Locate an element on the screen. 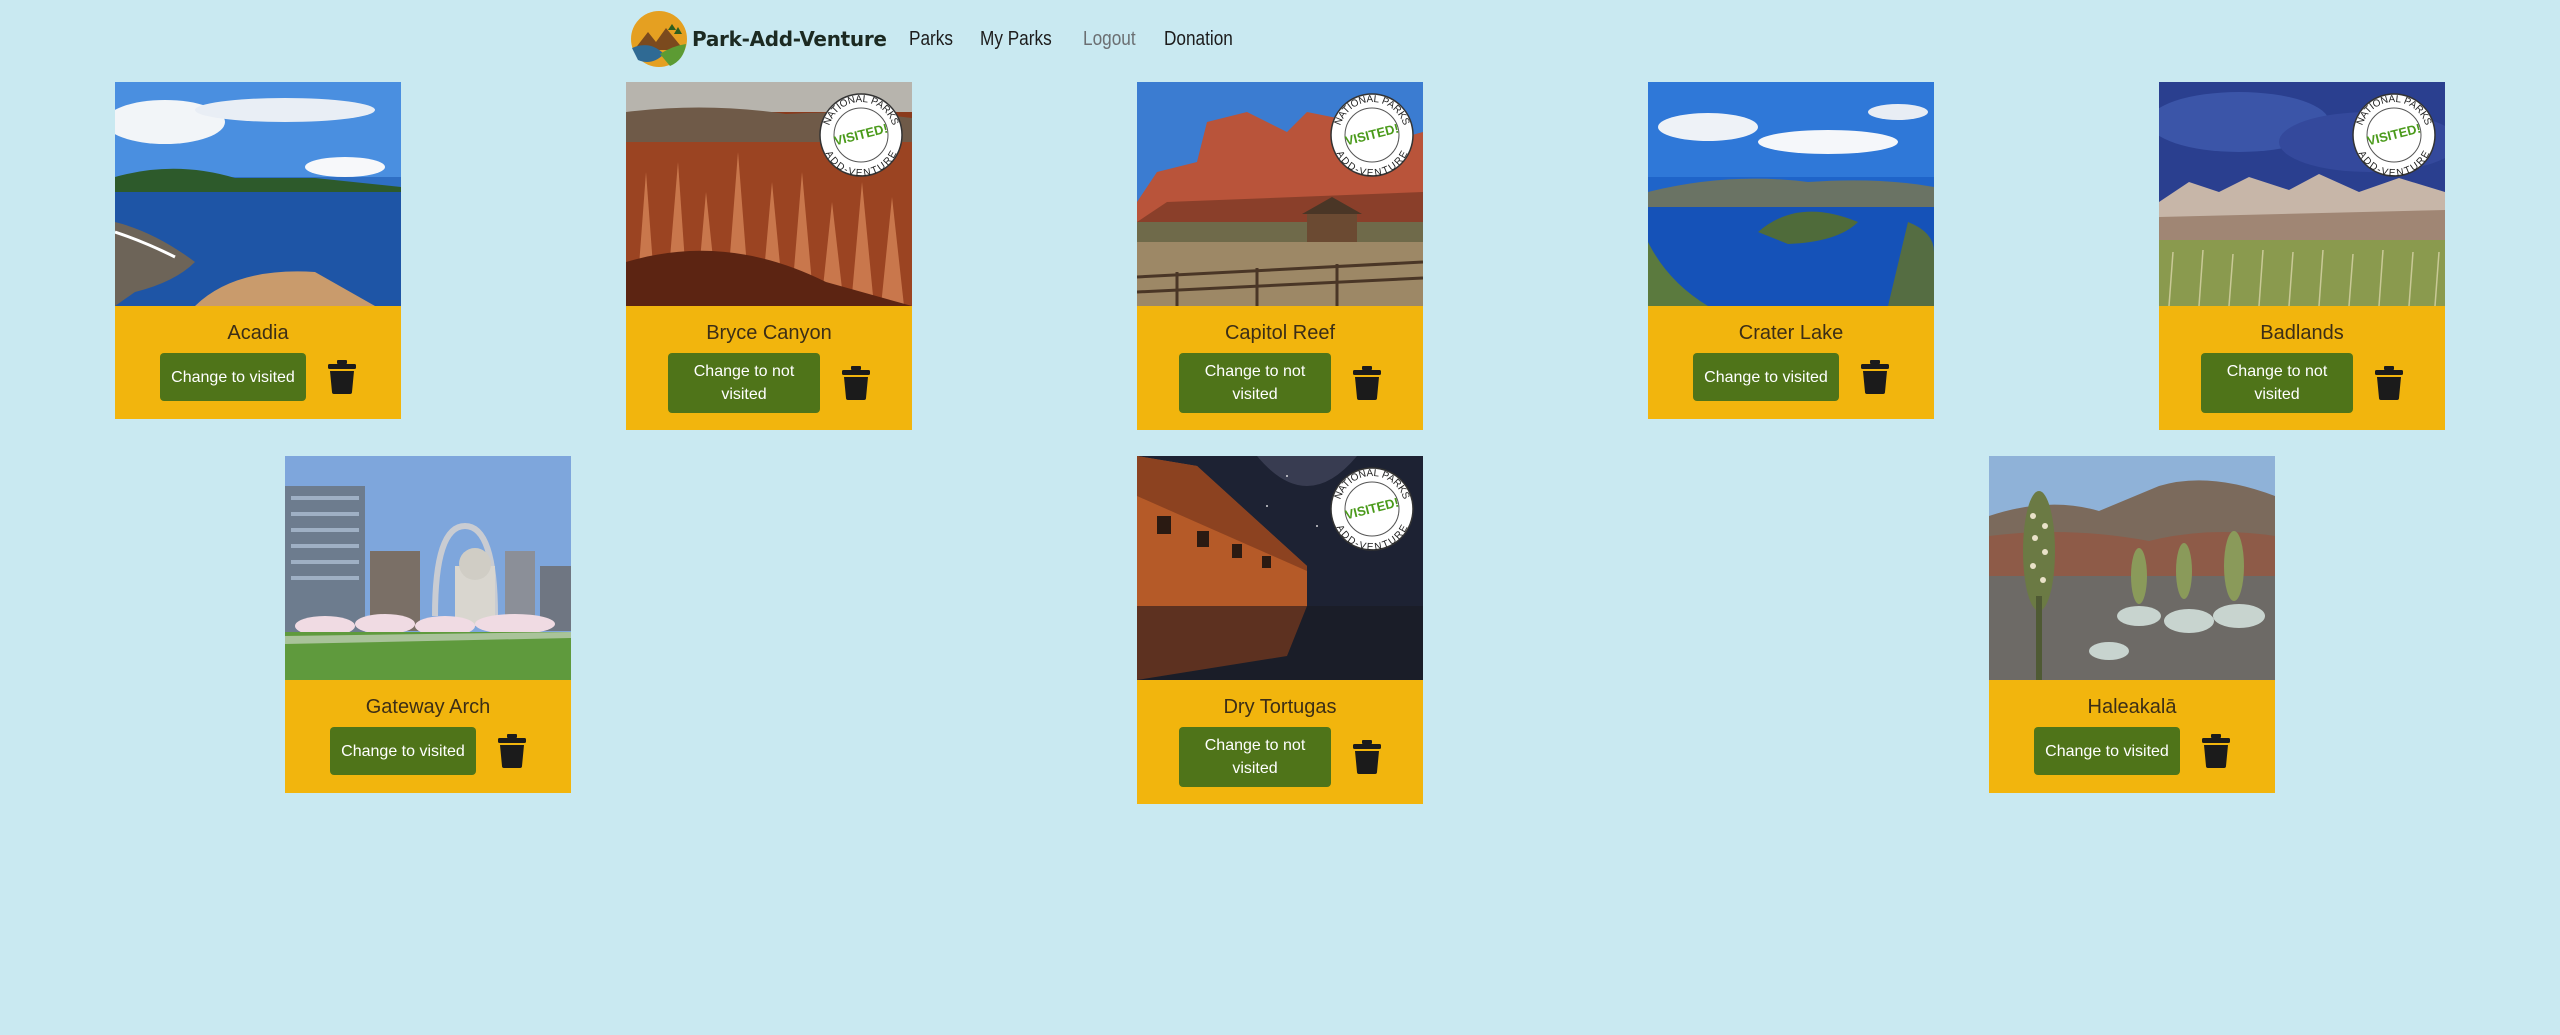 The width and height of the screenshot is (2560, 1035). park-logo-icon is located at coordinates (659, 39).